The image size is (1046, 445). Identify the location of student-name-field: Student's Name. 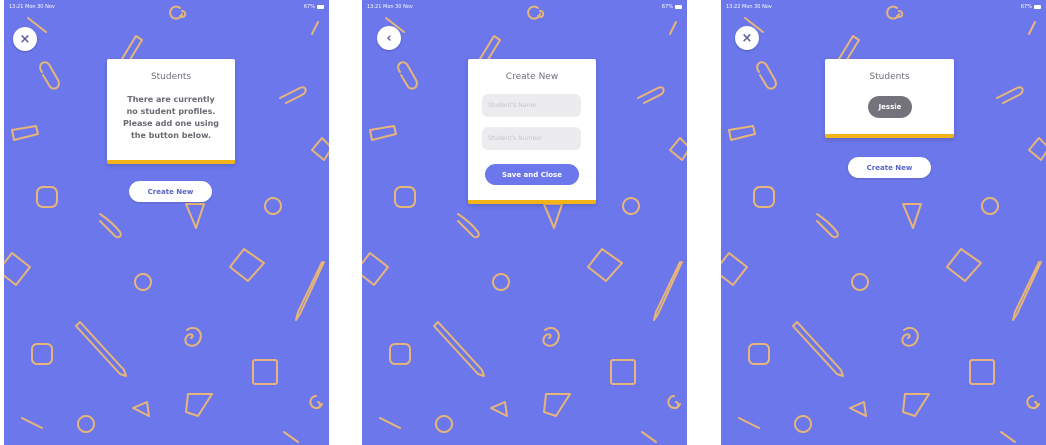
(531, 105).